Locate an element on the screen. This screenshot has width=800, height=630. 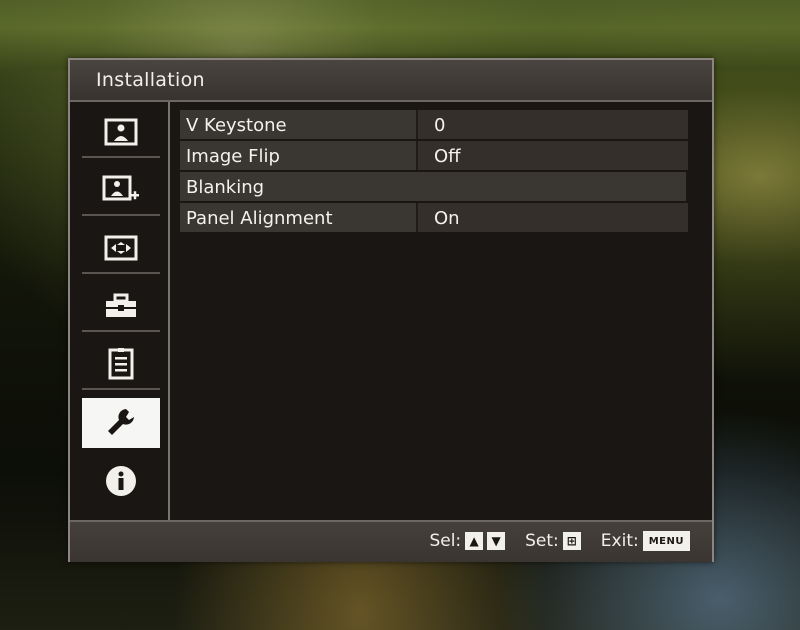
wrench-icon is located at coordinates (121, 422).